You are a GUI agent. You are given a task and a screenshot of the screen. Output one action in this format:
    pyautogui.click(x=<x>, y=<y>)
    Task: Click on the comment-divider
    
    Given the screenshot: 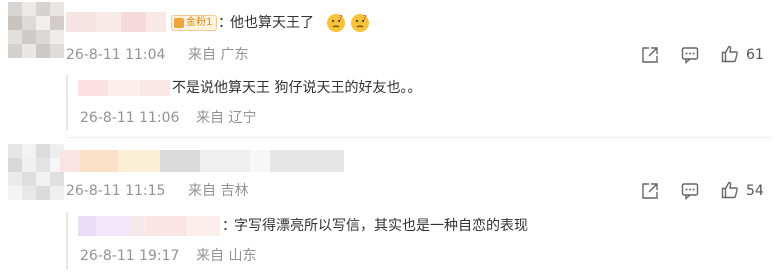 What is the action you would take?
    pyautogui.click(x=418, y=137)
    